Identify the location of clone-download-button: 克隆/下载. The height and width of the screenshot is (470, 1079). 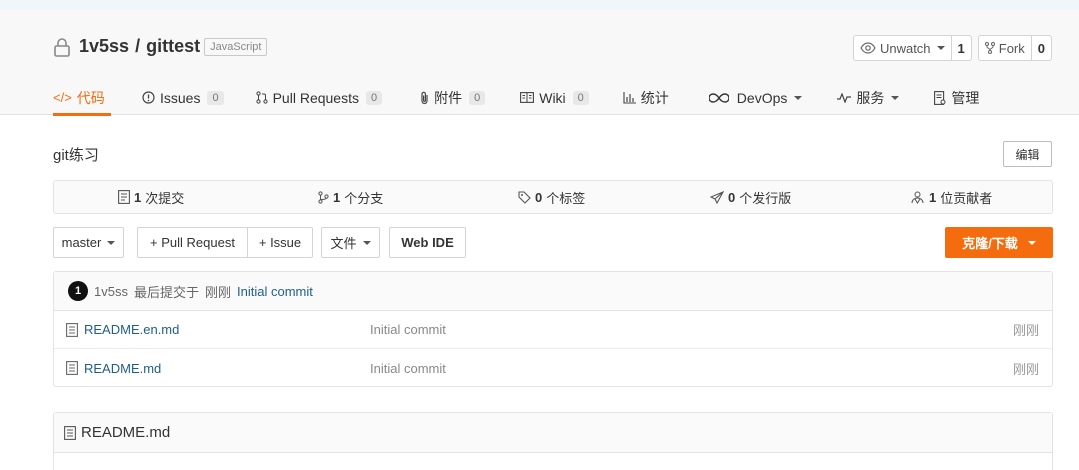
(999, 242).